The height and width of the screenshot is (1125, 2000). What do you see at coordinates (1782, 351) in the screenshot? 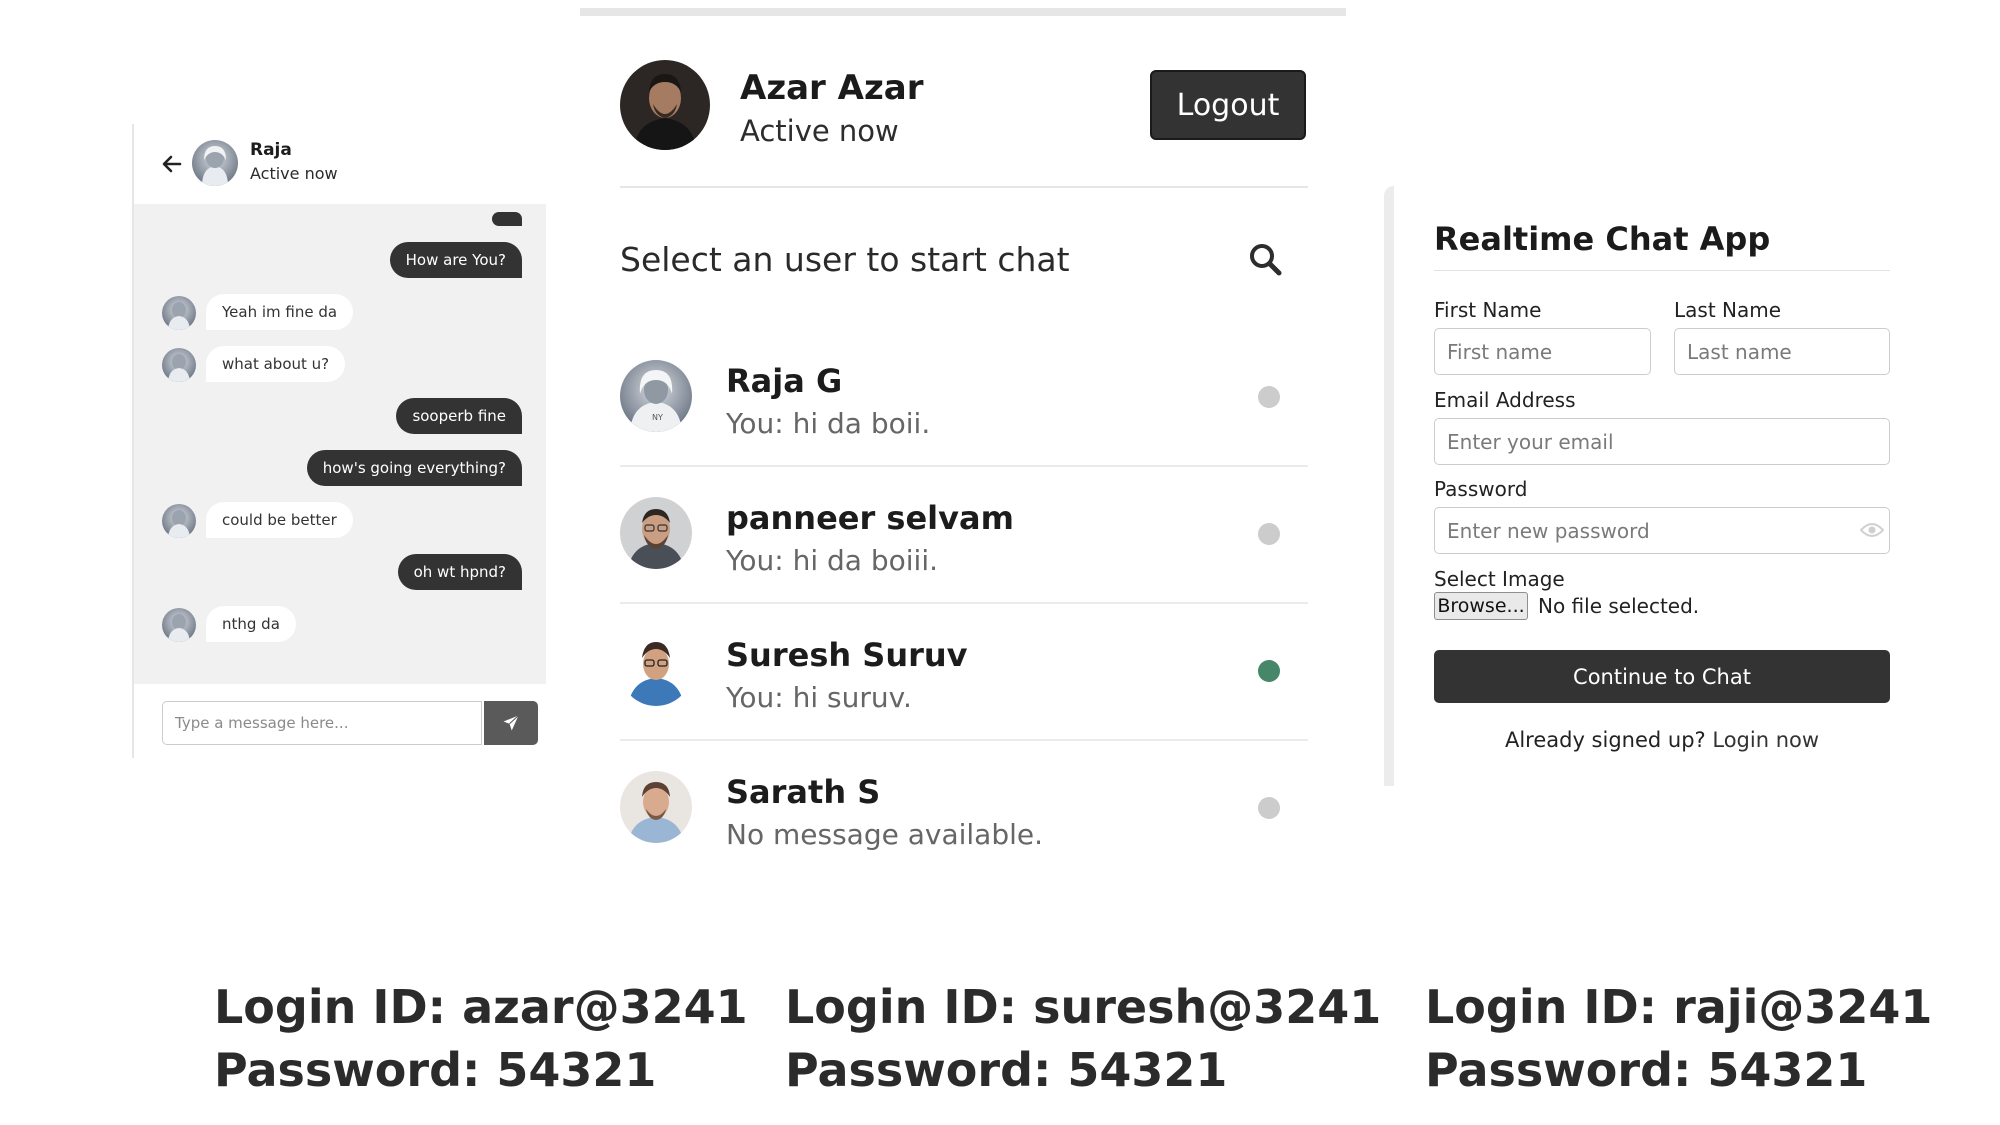
I see `last-name-field` at bounding box center [1782, 351].